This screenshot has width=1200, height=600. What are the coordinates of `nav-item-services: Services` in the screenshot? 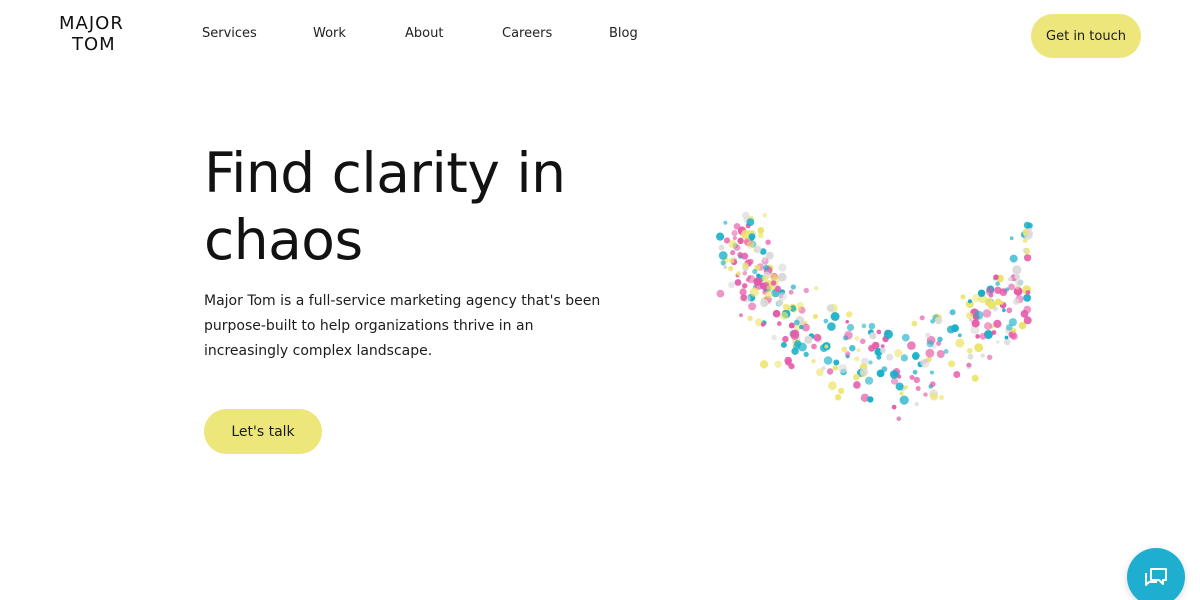 It's located at (229, 33).